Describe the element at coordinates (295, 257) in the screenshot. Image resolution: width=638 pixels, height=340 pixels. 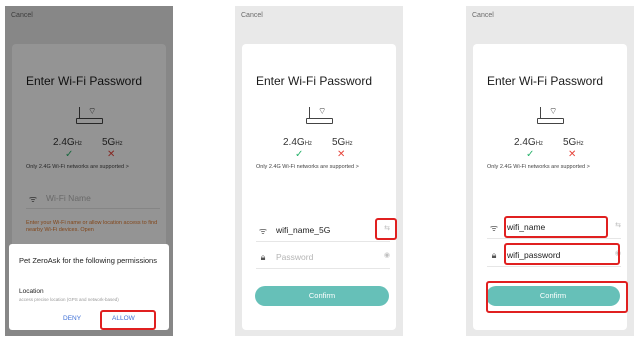
I see `password-placeholder: Password` at that location.